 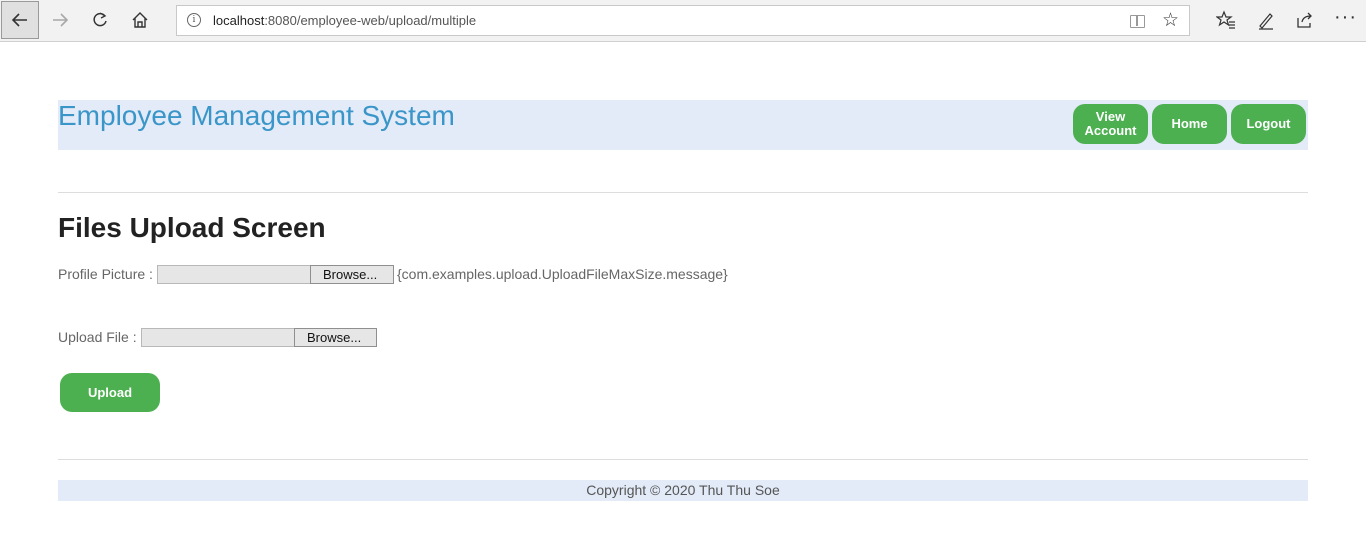 I want to click on copyright-text: Copyright © 2020 Thu Thu Soe, so click(x=683, y=490).